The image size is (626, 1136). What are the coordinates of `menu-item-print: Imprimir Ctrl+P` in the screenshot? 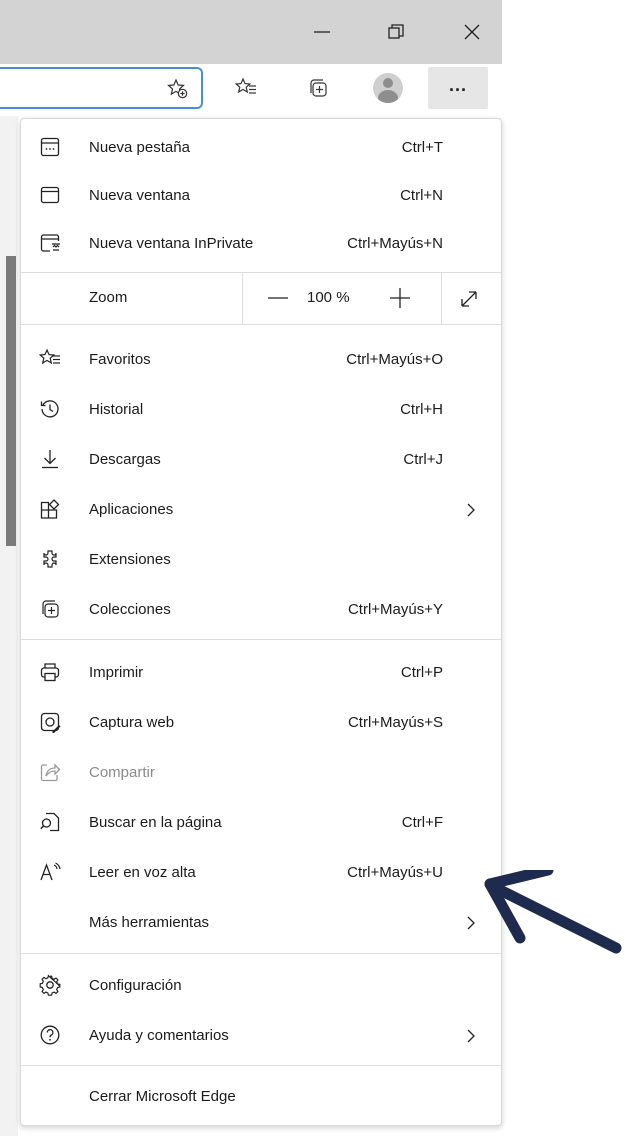 It's located at (261, 673).